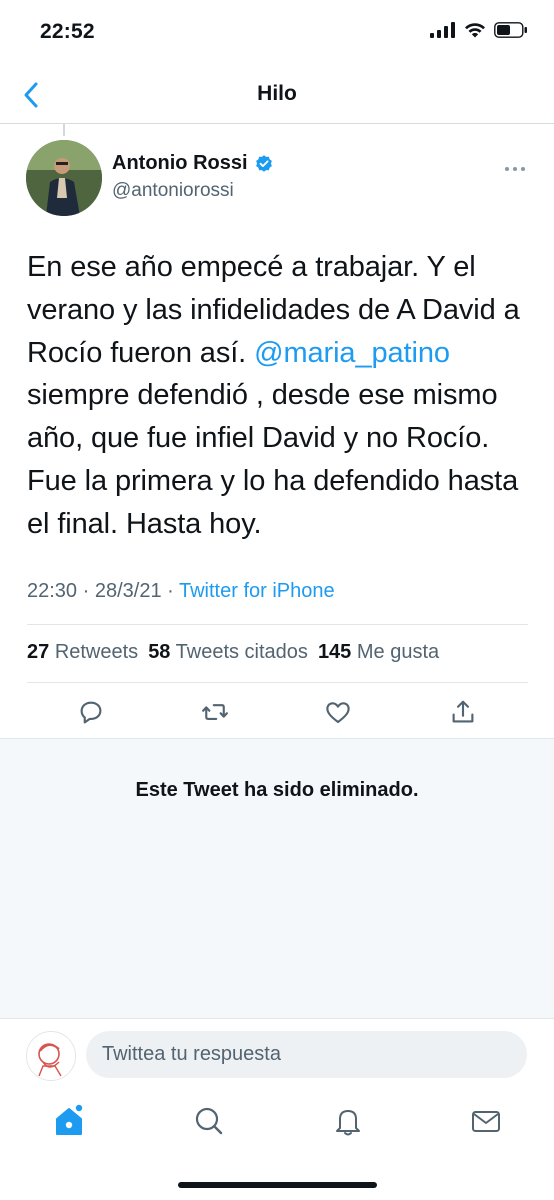  Describe the element at coordinates (191, 1054) in the screenshot. I see `reply-placeholder: Twittea tu respuesta` at that location.